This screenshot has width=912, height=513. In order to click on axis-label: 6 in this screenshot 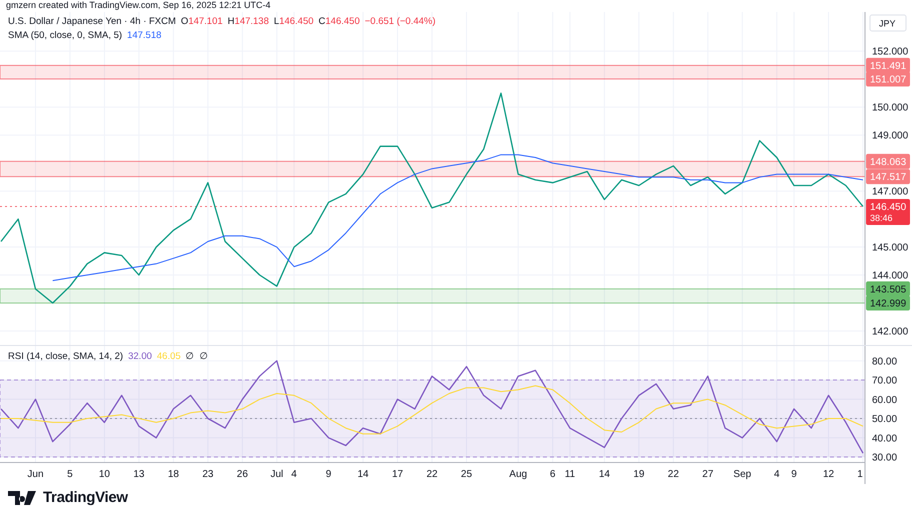, I will do `click(553, 474)`.